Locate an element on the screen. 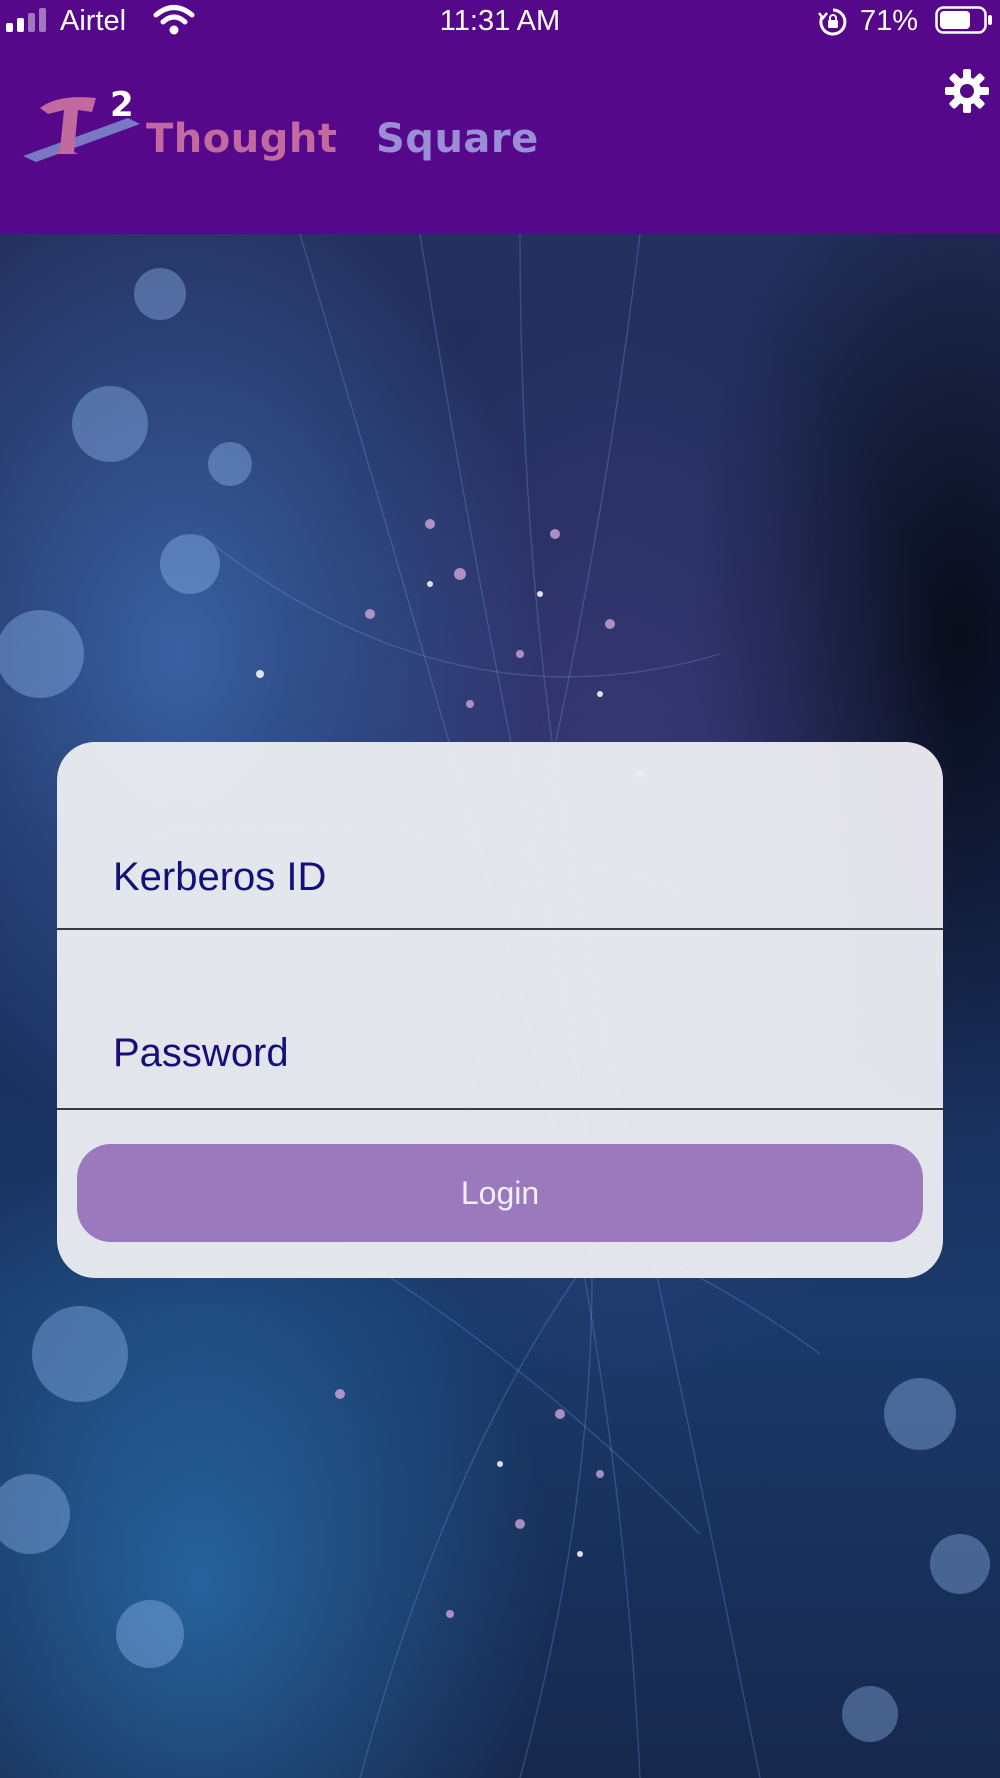  rotation-lock-icon is located at coordinates (832, 22).